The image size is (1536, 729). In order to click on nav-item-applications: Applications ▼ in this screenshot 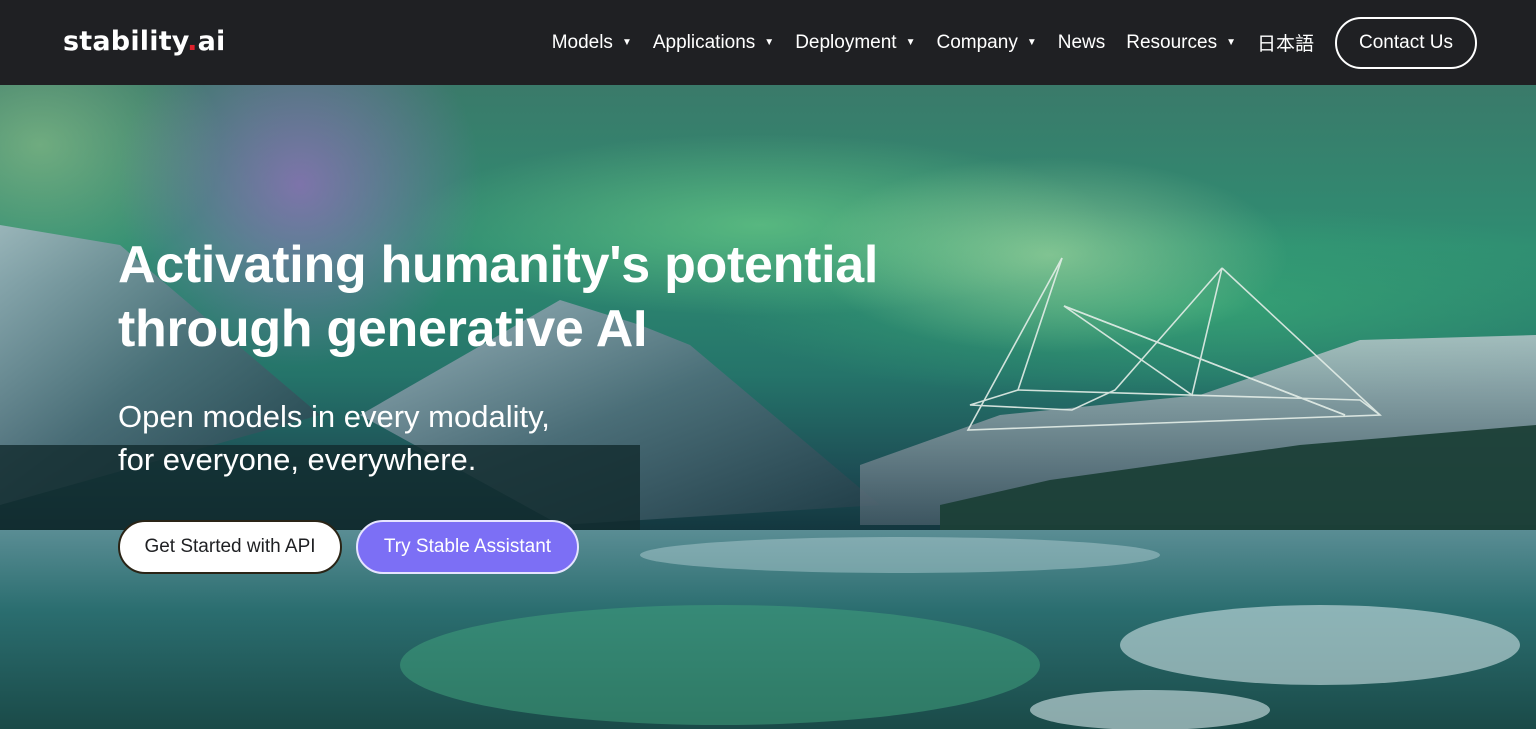, I will do `click(713, 43)`.